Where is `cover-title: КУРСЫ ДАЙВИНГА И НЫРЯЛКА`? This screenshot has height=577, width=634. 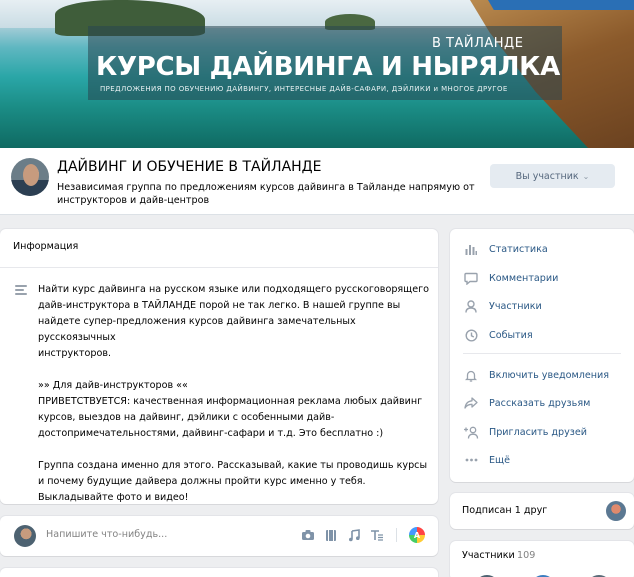
cover-title: КУРСЫ ДАЙВИНГА И НЫРЯЛКА is located at coordinates (328, 67).